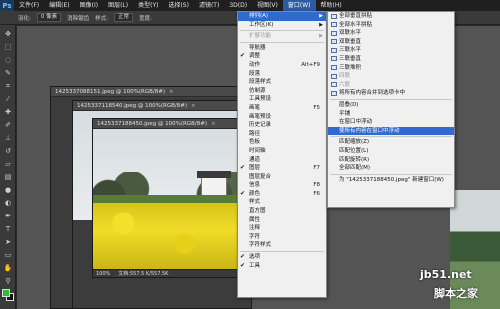 The width and height of the screenshot is (500, 309). What do you see at coordinates (267, 5) in the screenshot?
I see `menu-view: 视图(V)` at bounding box center [267, 5].